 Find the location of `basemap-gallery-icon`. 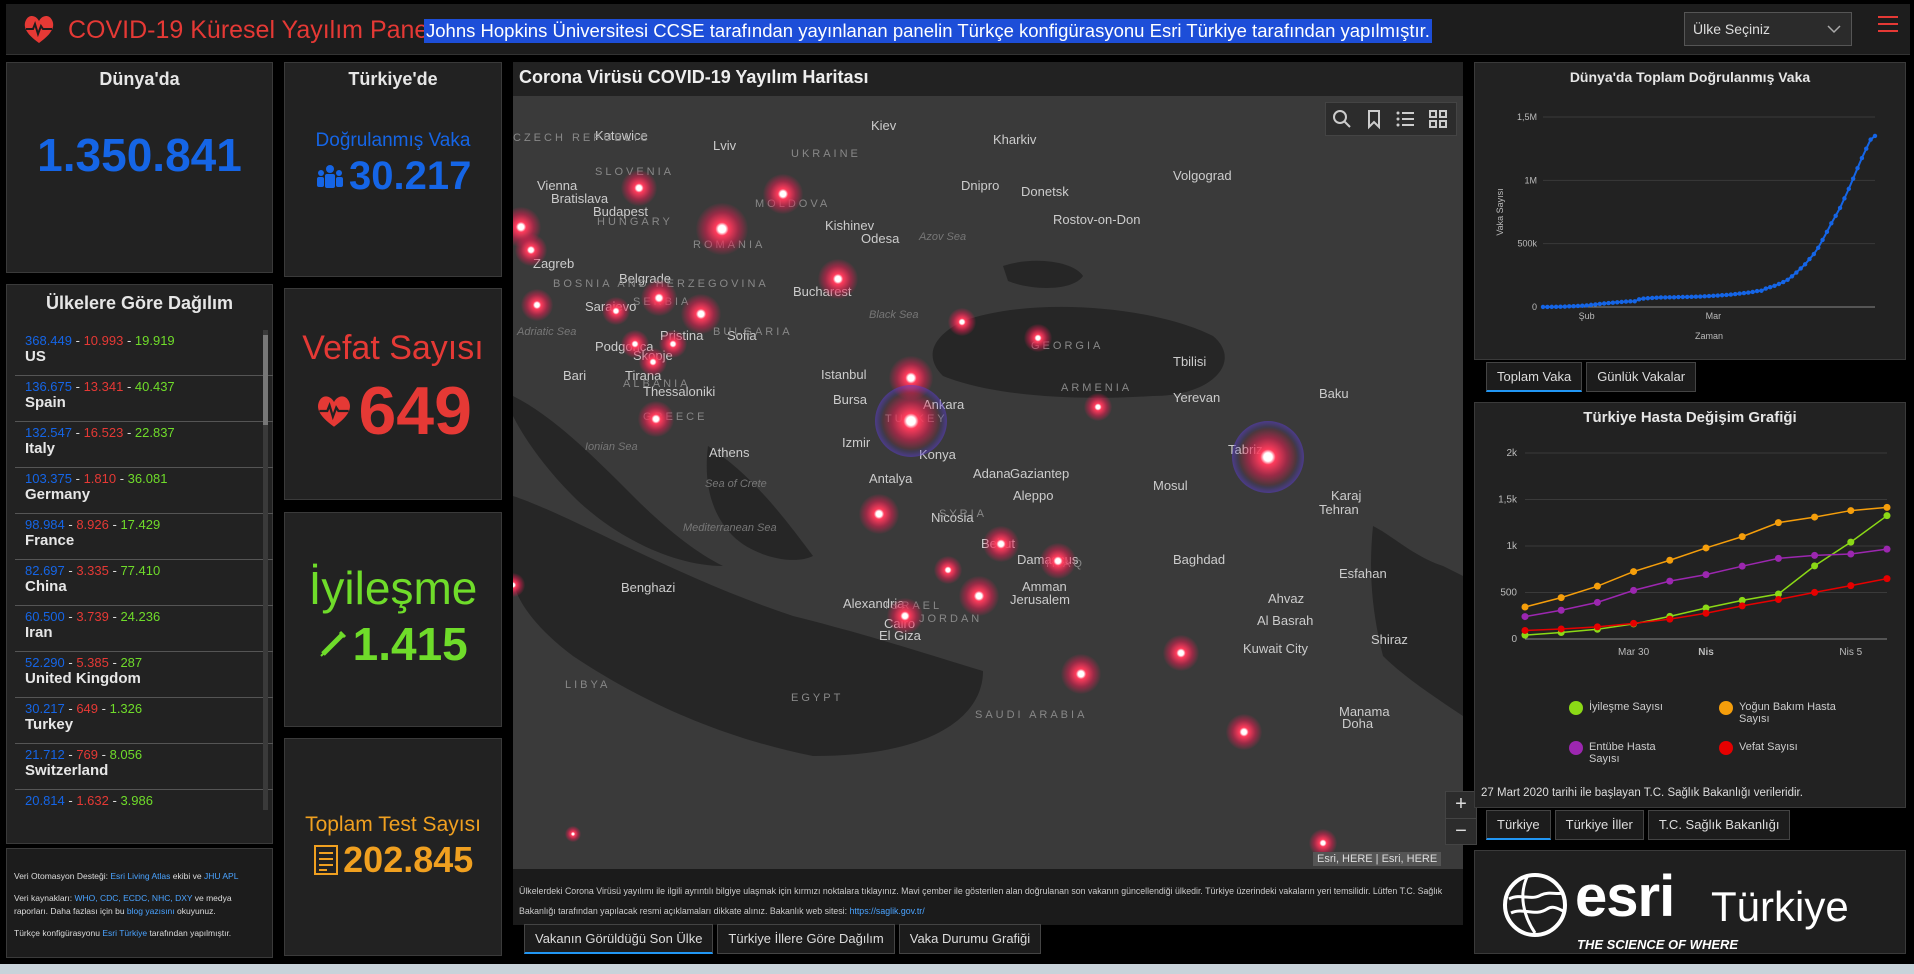

basemap-gallery-icon is located at coordinates (1438, 119).